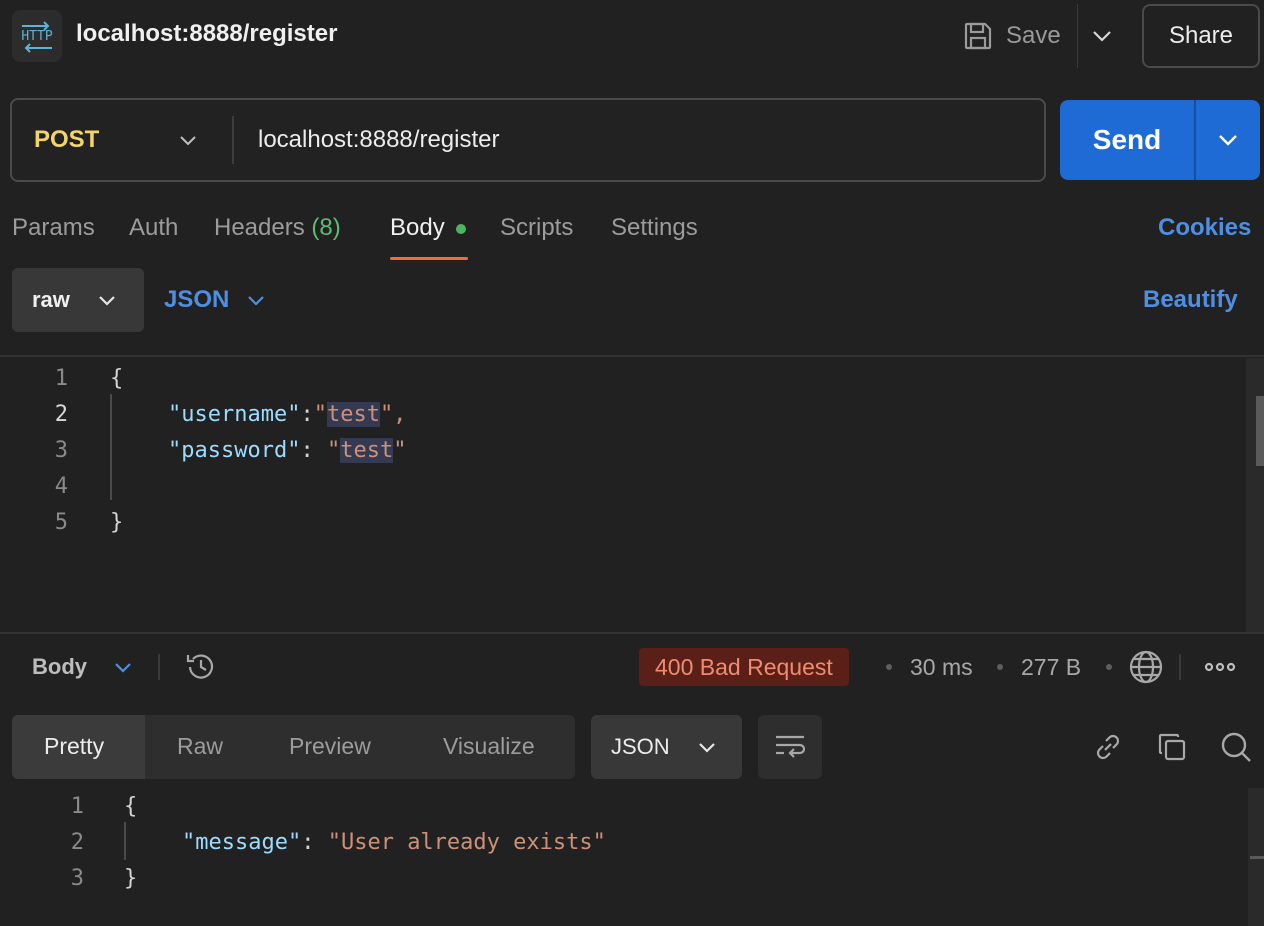  I want to click on tab-headers: Headers (8), so click(277, 228).